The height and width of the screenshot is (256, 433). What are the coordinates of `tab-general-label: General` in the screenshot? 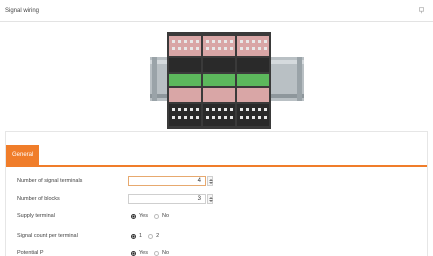 It's located at (23, 155).